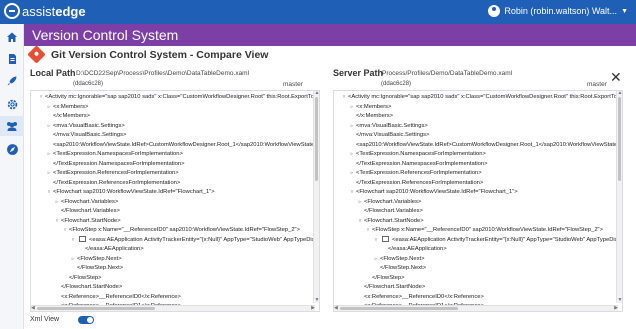 The width and height of the screenshot is (636, 329). Describe the element at coordinates (175, 222) in the screenshot. I see `xml-line: ▿ <Flowchart.StartNode>` at that location.